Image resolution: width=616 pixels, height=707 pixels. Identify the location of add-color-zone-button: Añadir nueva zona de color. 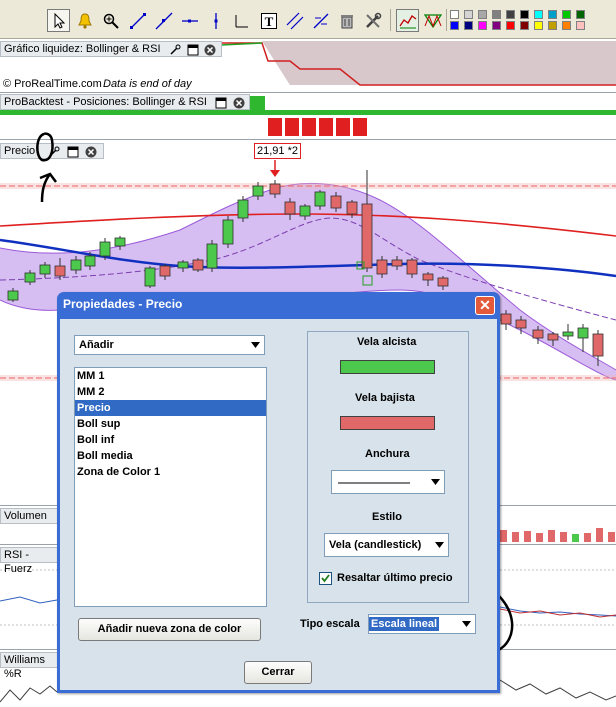
(169, 629).